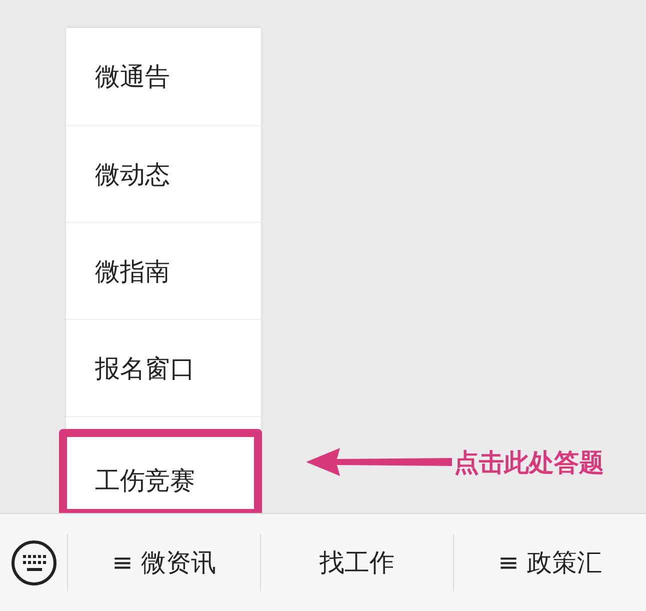  Describe the element at coordinates (529, 462) in the screenshot. I see `annotation-text: 点击此处答题` at that location.